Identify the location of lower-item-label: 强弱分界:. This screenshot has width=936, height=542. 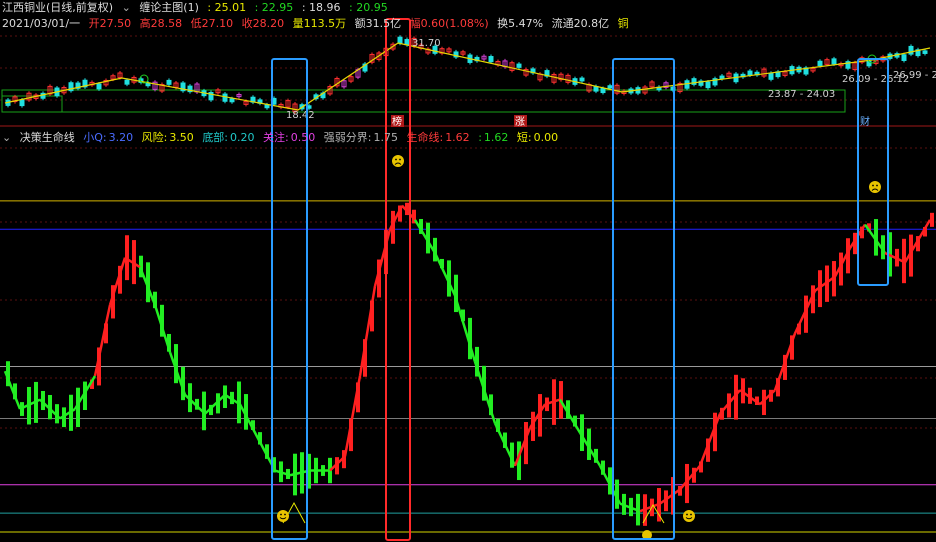
(347, 137).